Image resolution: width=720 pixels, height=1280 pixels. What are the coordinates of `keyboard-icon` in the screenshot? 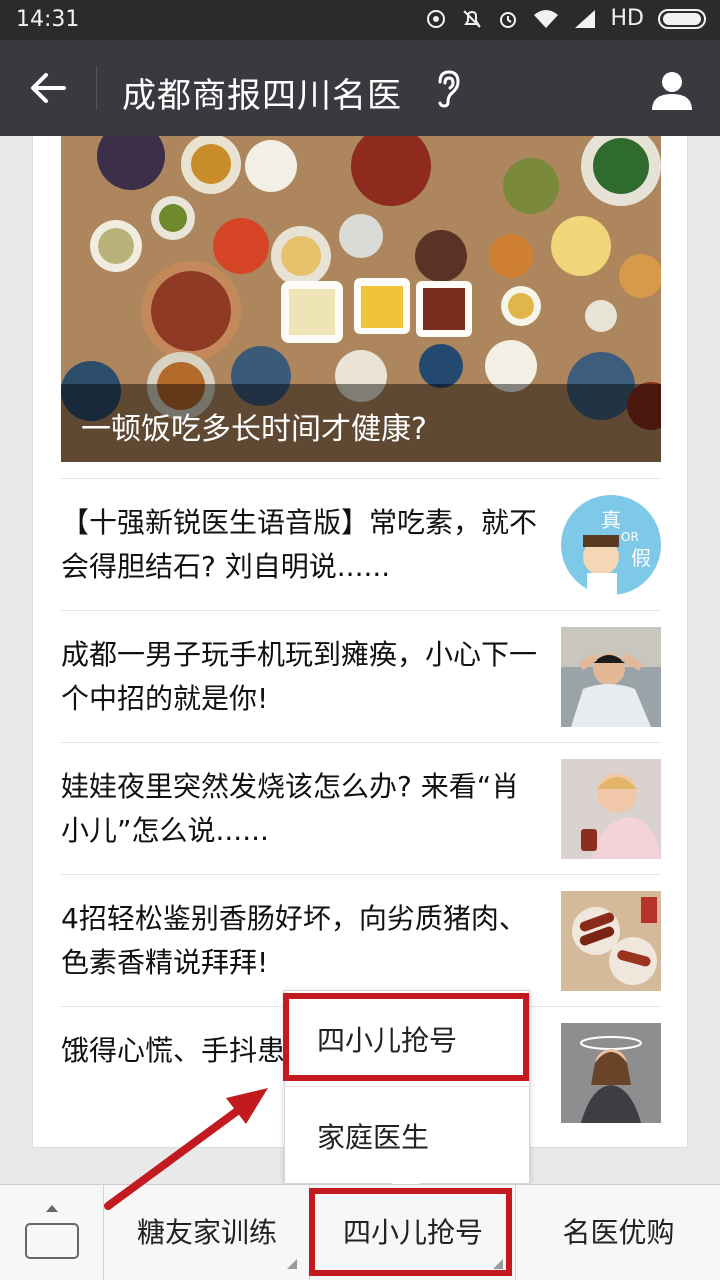 It's located at (52, 1241).